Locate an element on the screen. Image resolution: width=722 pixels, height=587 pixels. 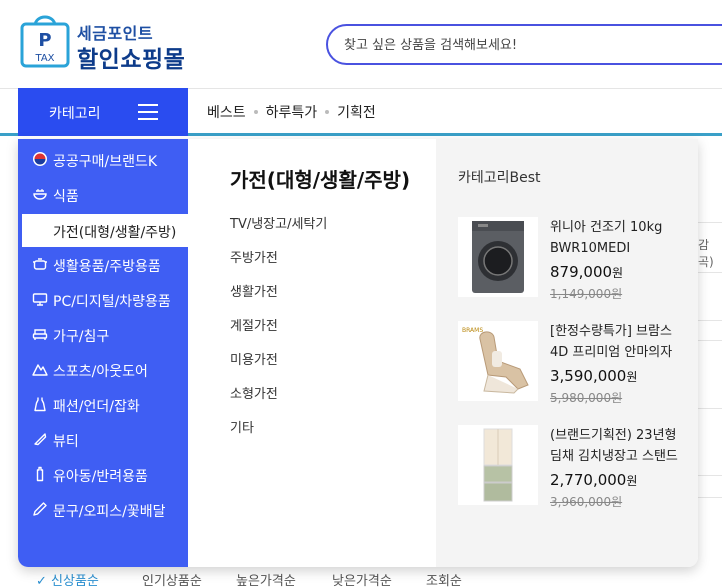
nav-link-daily-deal: 하루특가 is located at coordinates (292, 112).